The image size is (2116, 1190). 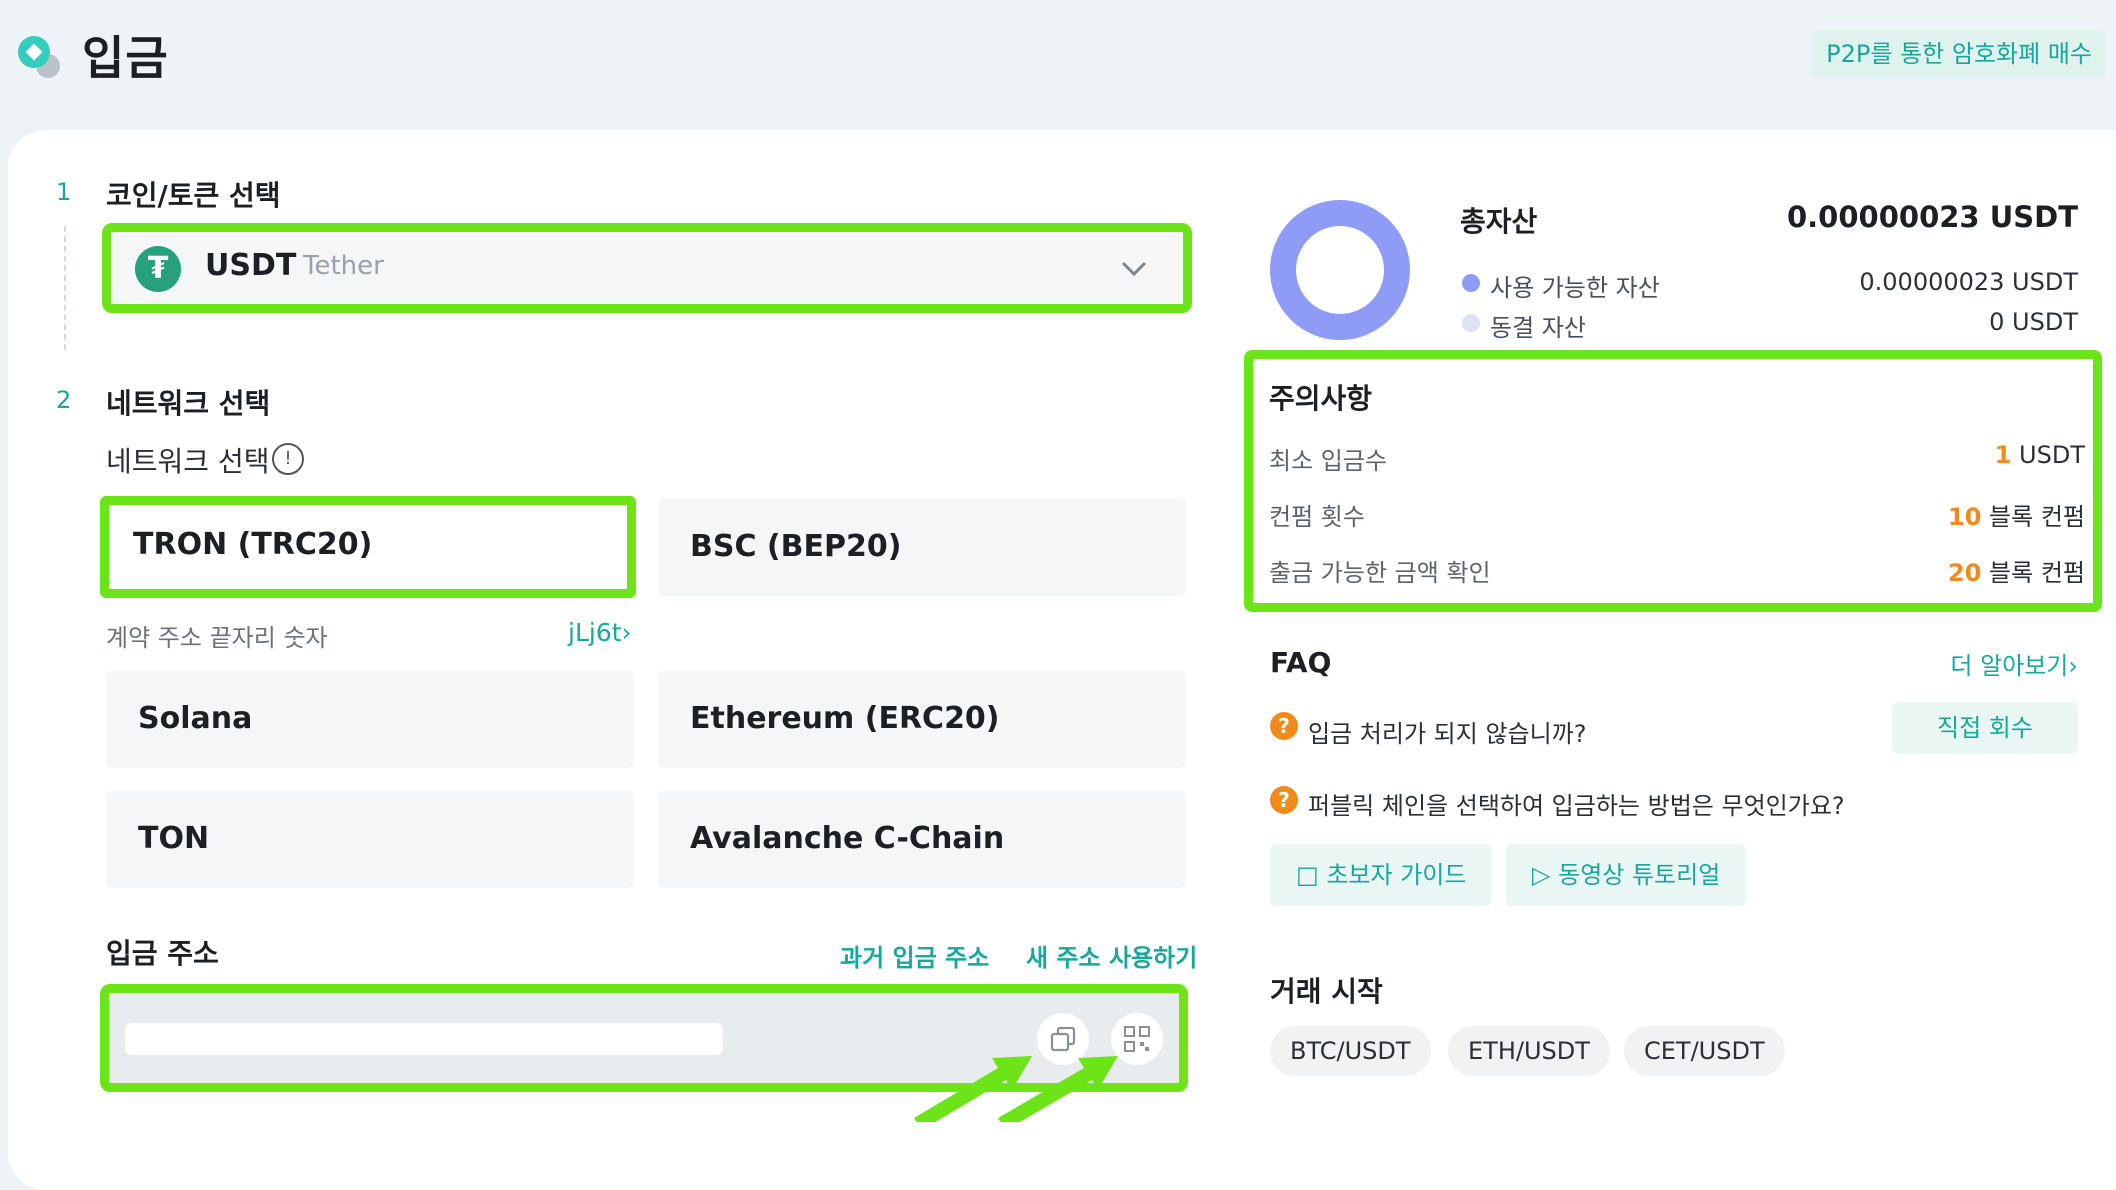 I want to click on contract-address-link: jLj6t›, so click(x=600, y=632).